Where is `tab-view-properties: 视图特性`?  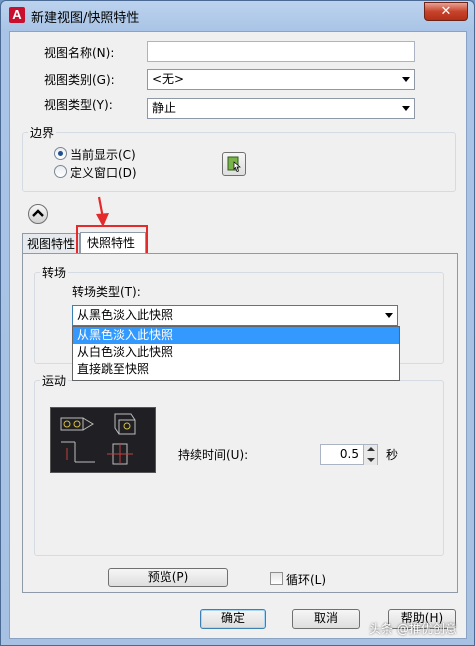 tab-view-properties: 视图特性 is located at coordinates (51, 243).